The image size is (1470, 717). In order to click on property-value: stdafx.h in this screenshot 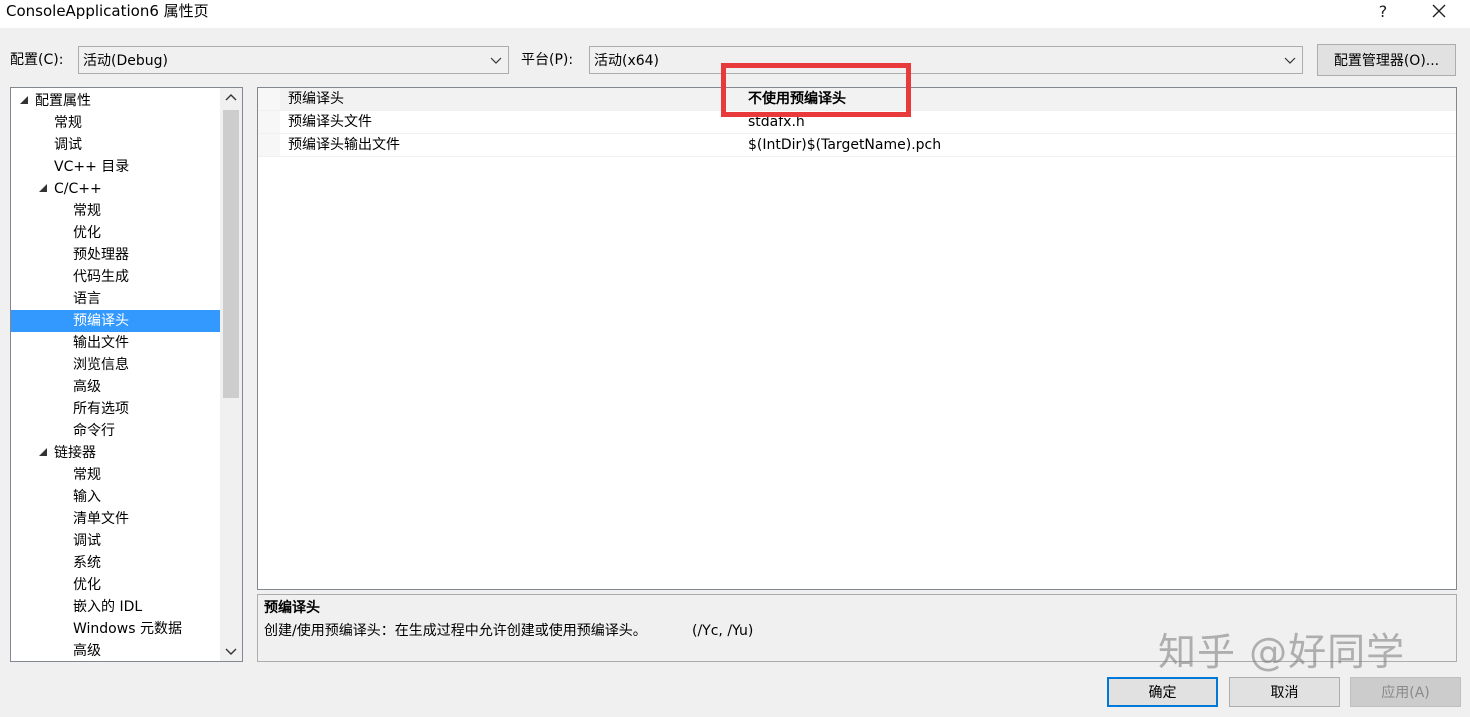, I will do `click(776, 122)`.